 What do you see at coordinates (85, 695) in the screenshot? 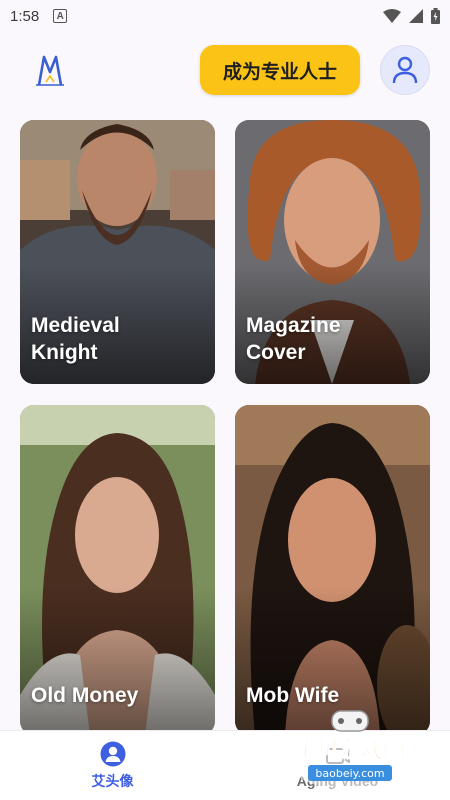
I see `style-card-label: Old Money` at bounding box center [85, 695].